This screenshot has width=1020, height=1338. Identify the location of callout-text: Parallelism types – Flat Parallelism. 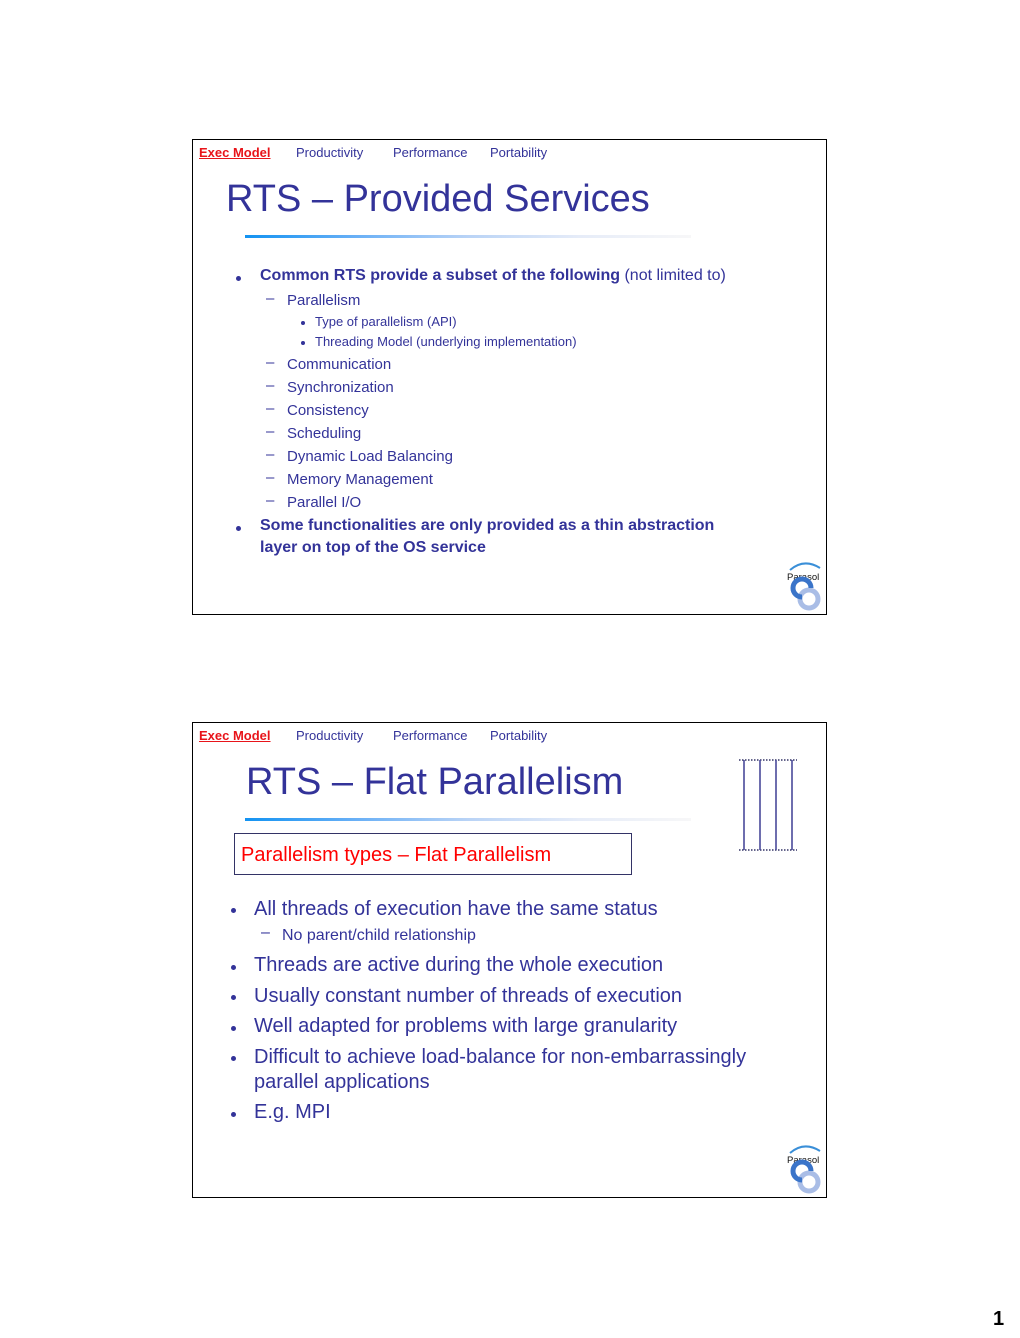
(396, 855).